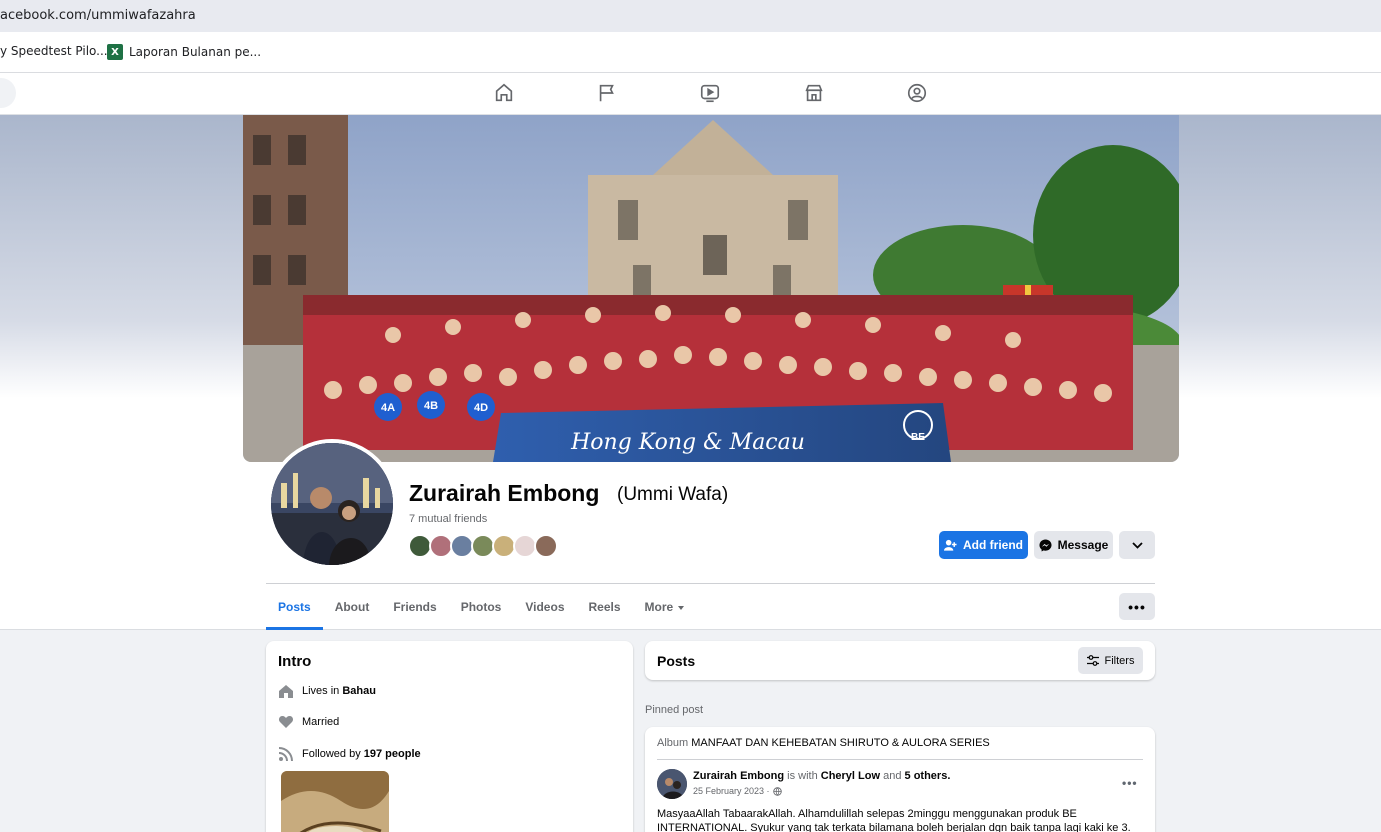 This screenshot has width=1381, height=832. What do you see at coordinates (285, 754) in the screenshot?
I see `rss-icon` at bounding box center [285, 754].